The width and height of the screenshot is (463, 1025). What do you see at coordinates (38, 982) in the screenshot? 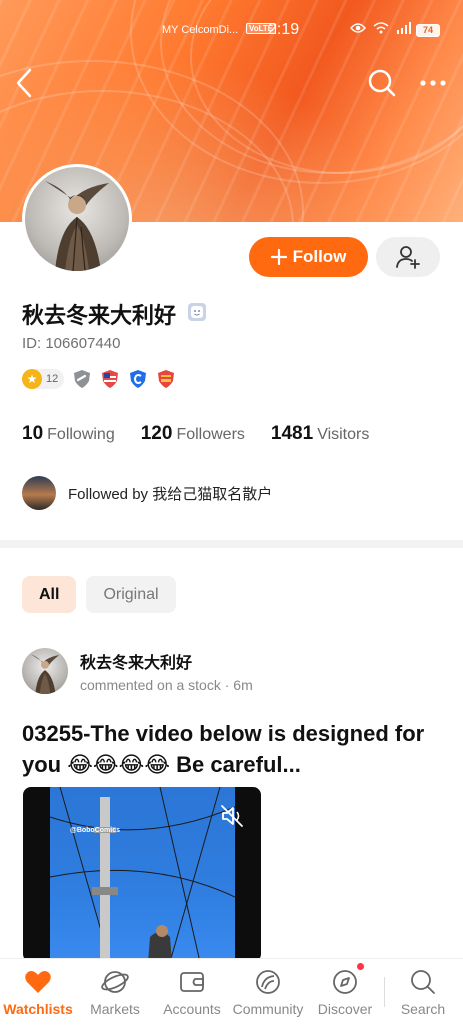
I see `heart-icon` at bounding box center [38, 982].